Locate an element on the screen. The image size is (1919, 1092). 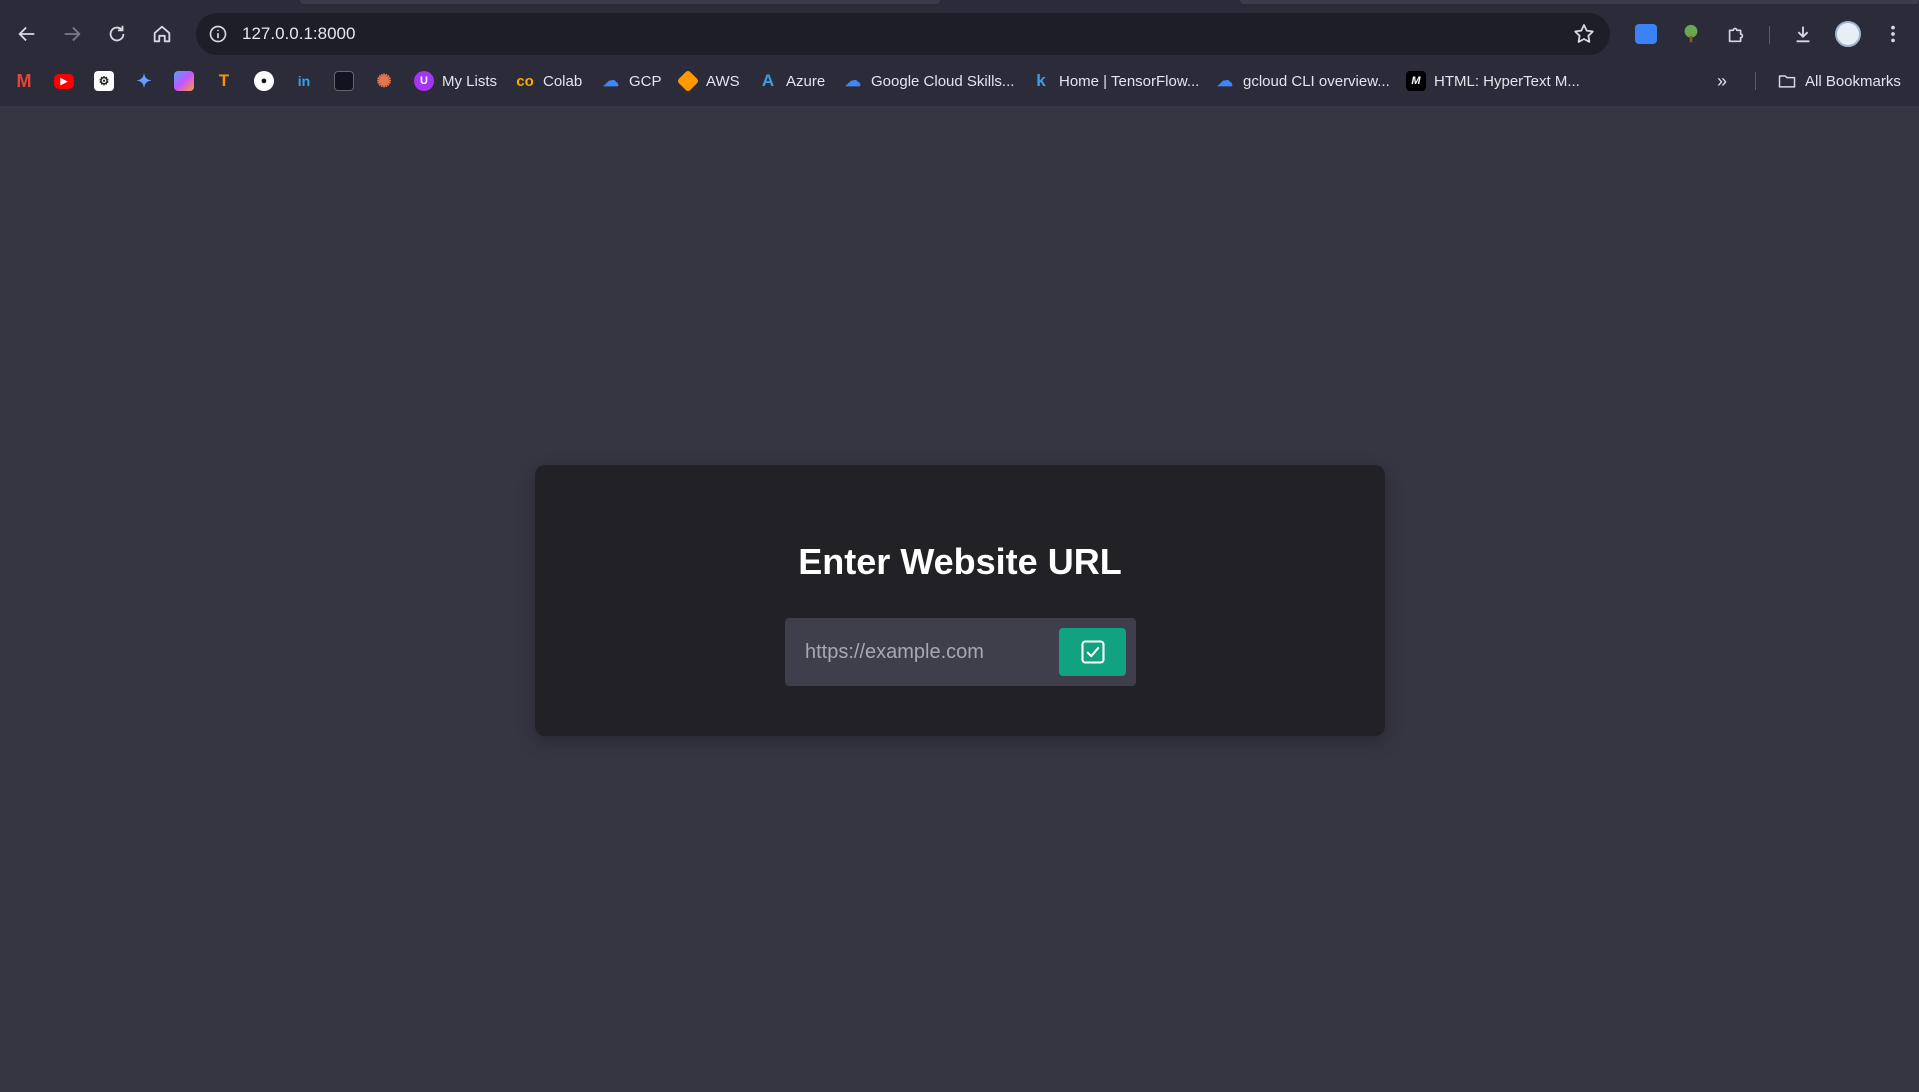
bookmark-chatgpt: ⚙ is located at coordinates (104, 81).